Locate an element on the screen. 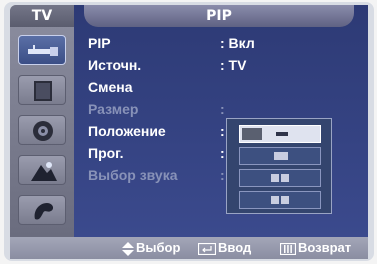 This screenshot has width=377, height=264. source-tab-title: TV is located at coordinates (42, 16).